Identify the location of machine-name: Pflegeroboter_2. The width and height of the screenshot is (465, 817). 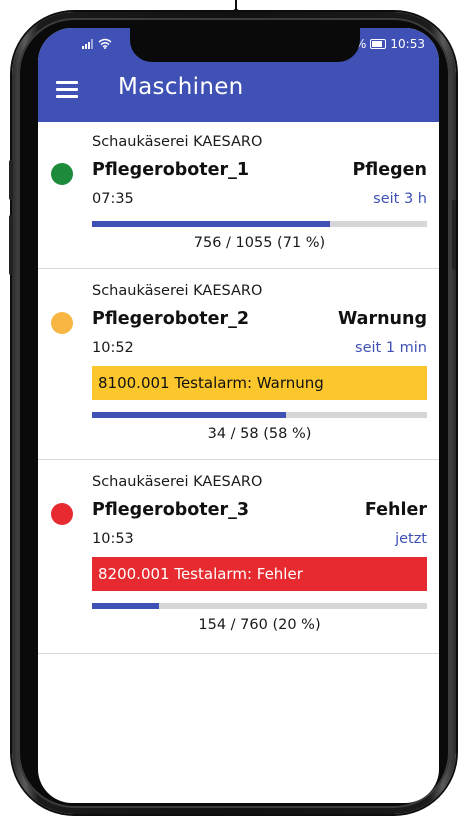
(171, 319).